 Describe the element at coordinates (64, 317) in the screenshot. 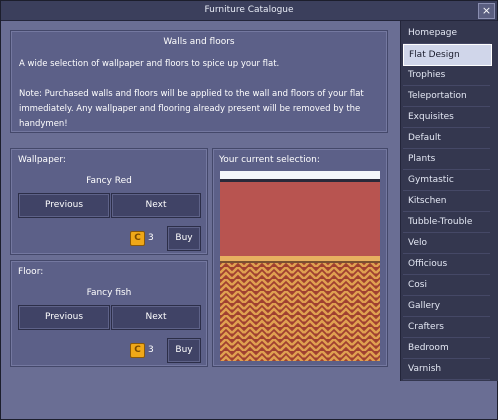

I see `floor-previous-button: Previous` at that location.